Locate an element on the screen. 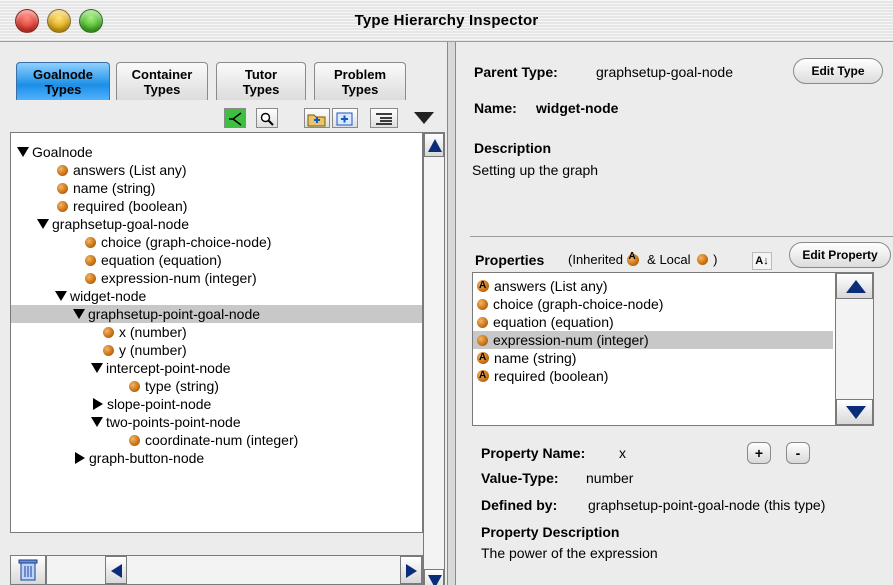 The image size is (893, 585). property-row: expression-num (integer) is located at coordinates (653, 340).